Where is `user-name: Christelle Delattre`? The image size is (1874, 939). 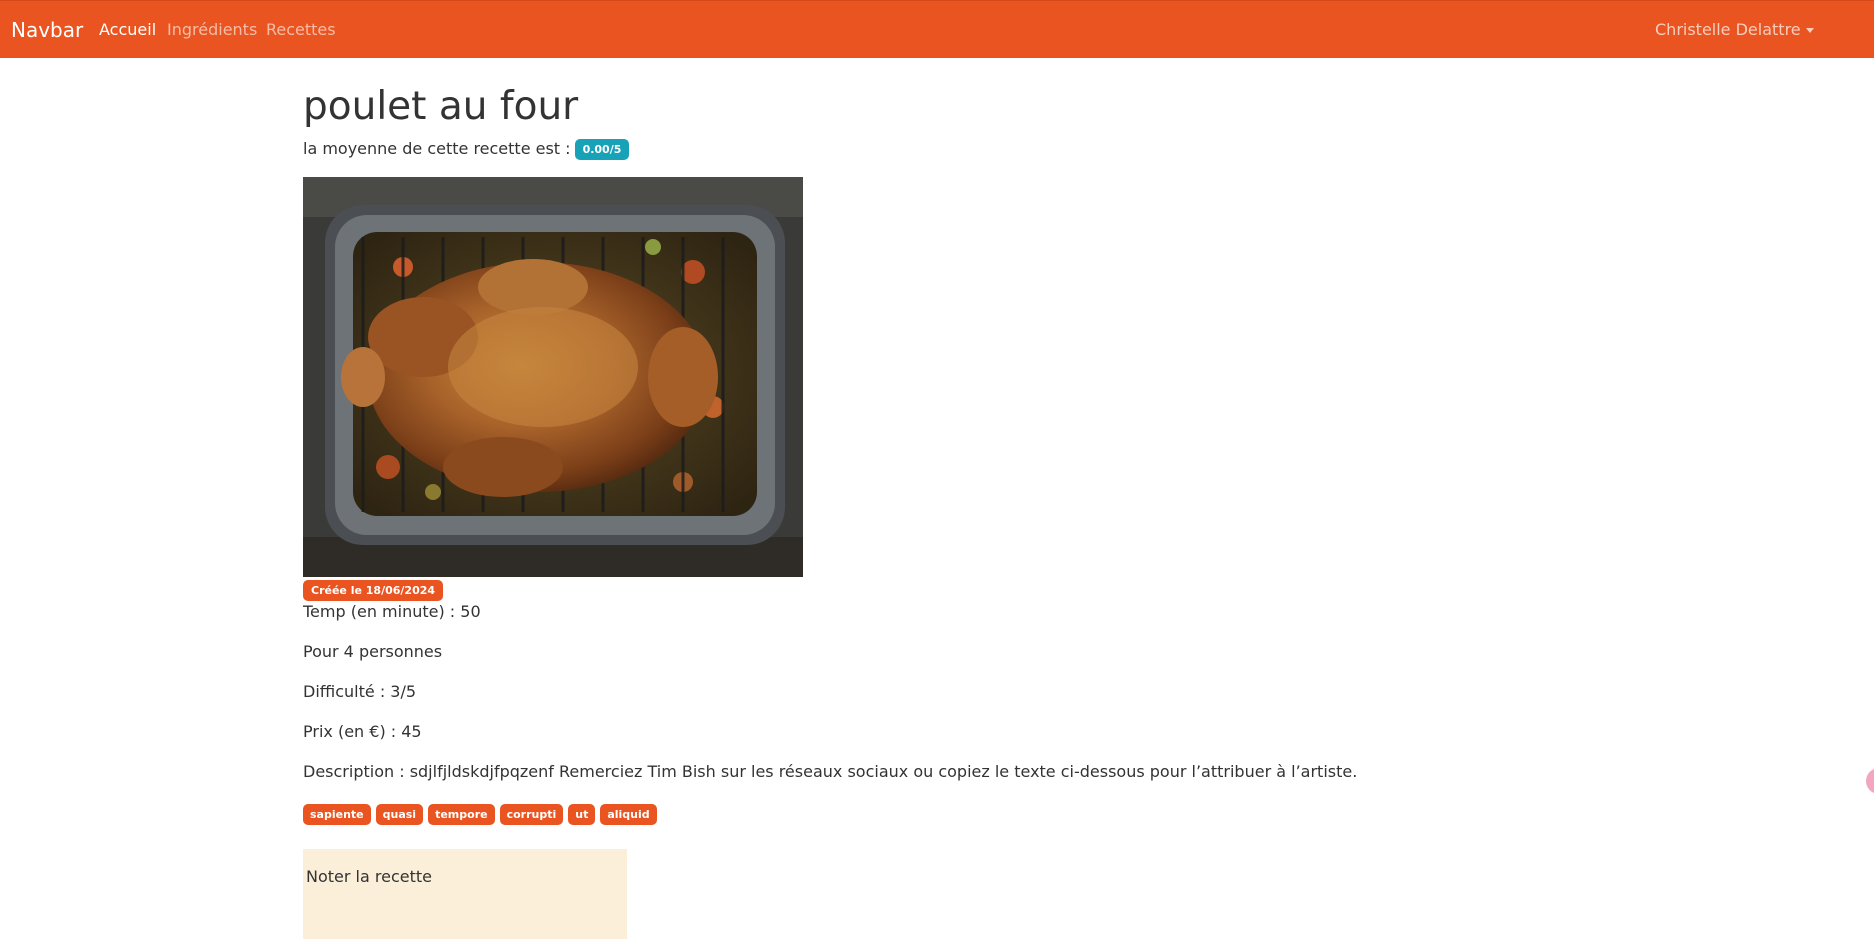 user-name: Christelle Delattre is located at coordinates (1728, 29).